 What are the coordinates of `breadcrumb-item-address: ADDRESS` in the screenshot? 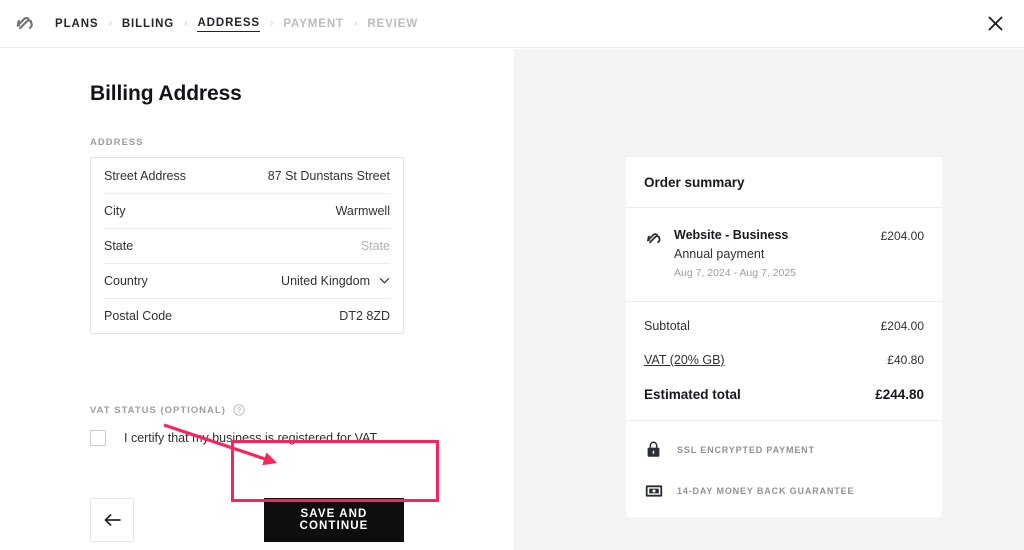 It's located at (228, 23).